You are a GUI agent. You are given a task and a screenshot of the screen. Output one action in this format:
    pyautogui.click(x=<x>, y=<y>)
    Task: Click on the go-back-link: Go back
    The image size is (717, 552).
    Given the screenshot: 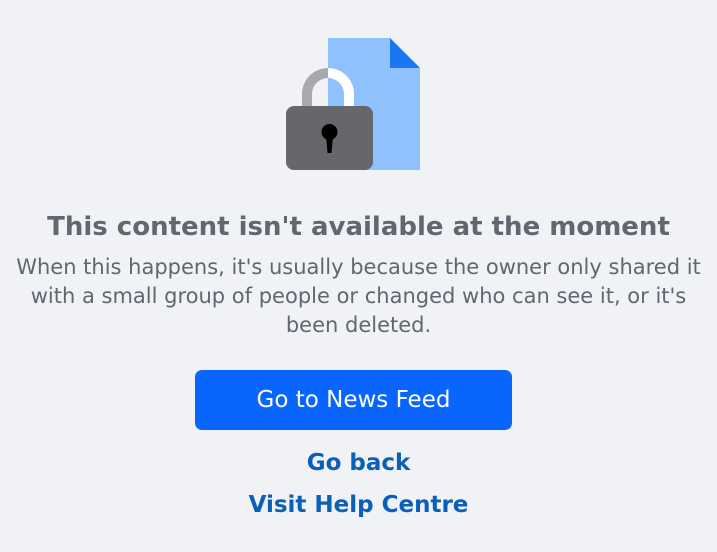 What is the action you would take?
    pyautogui.click(x=358, y=463)
    